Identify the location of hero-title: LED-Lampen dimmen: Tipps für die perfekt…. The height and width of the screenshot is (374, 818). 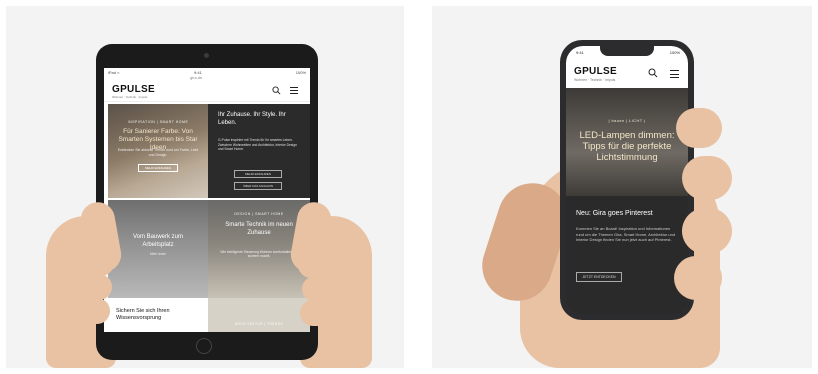
(627, 146).